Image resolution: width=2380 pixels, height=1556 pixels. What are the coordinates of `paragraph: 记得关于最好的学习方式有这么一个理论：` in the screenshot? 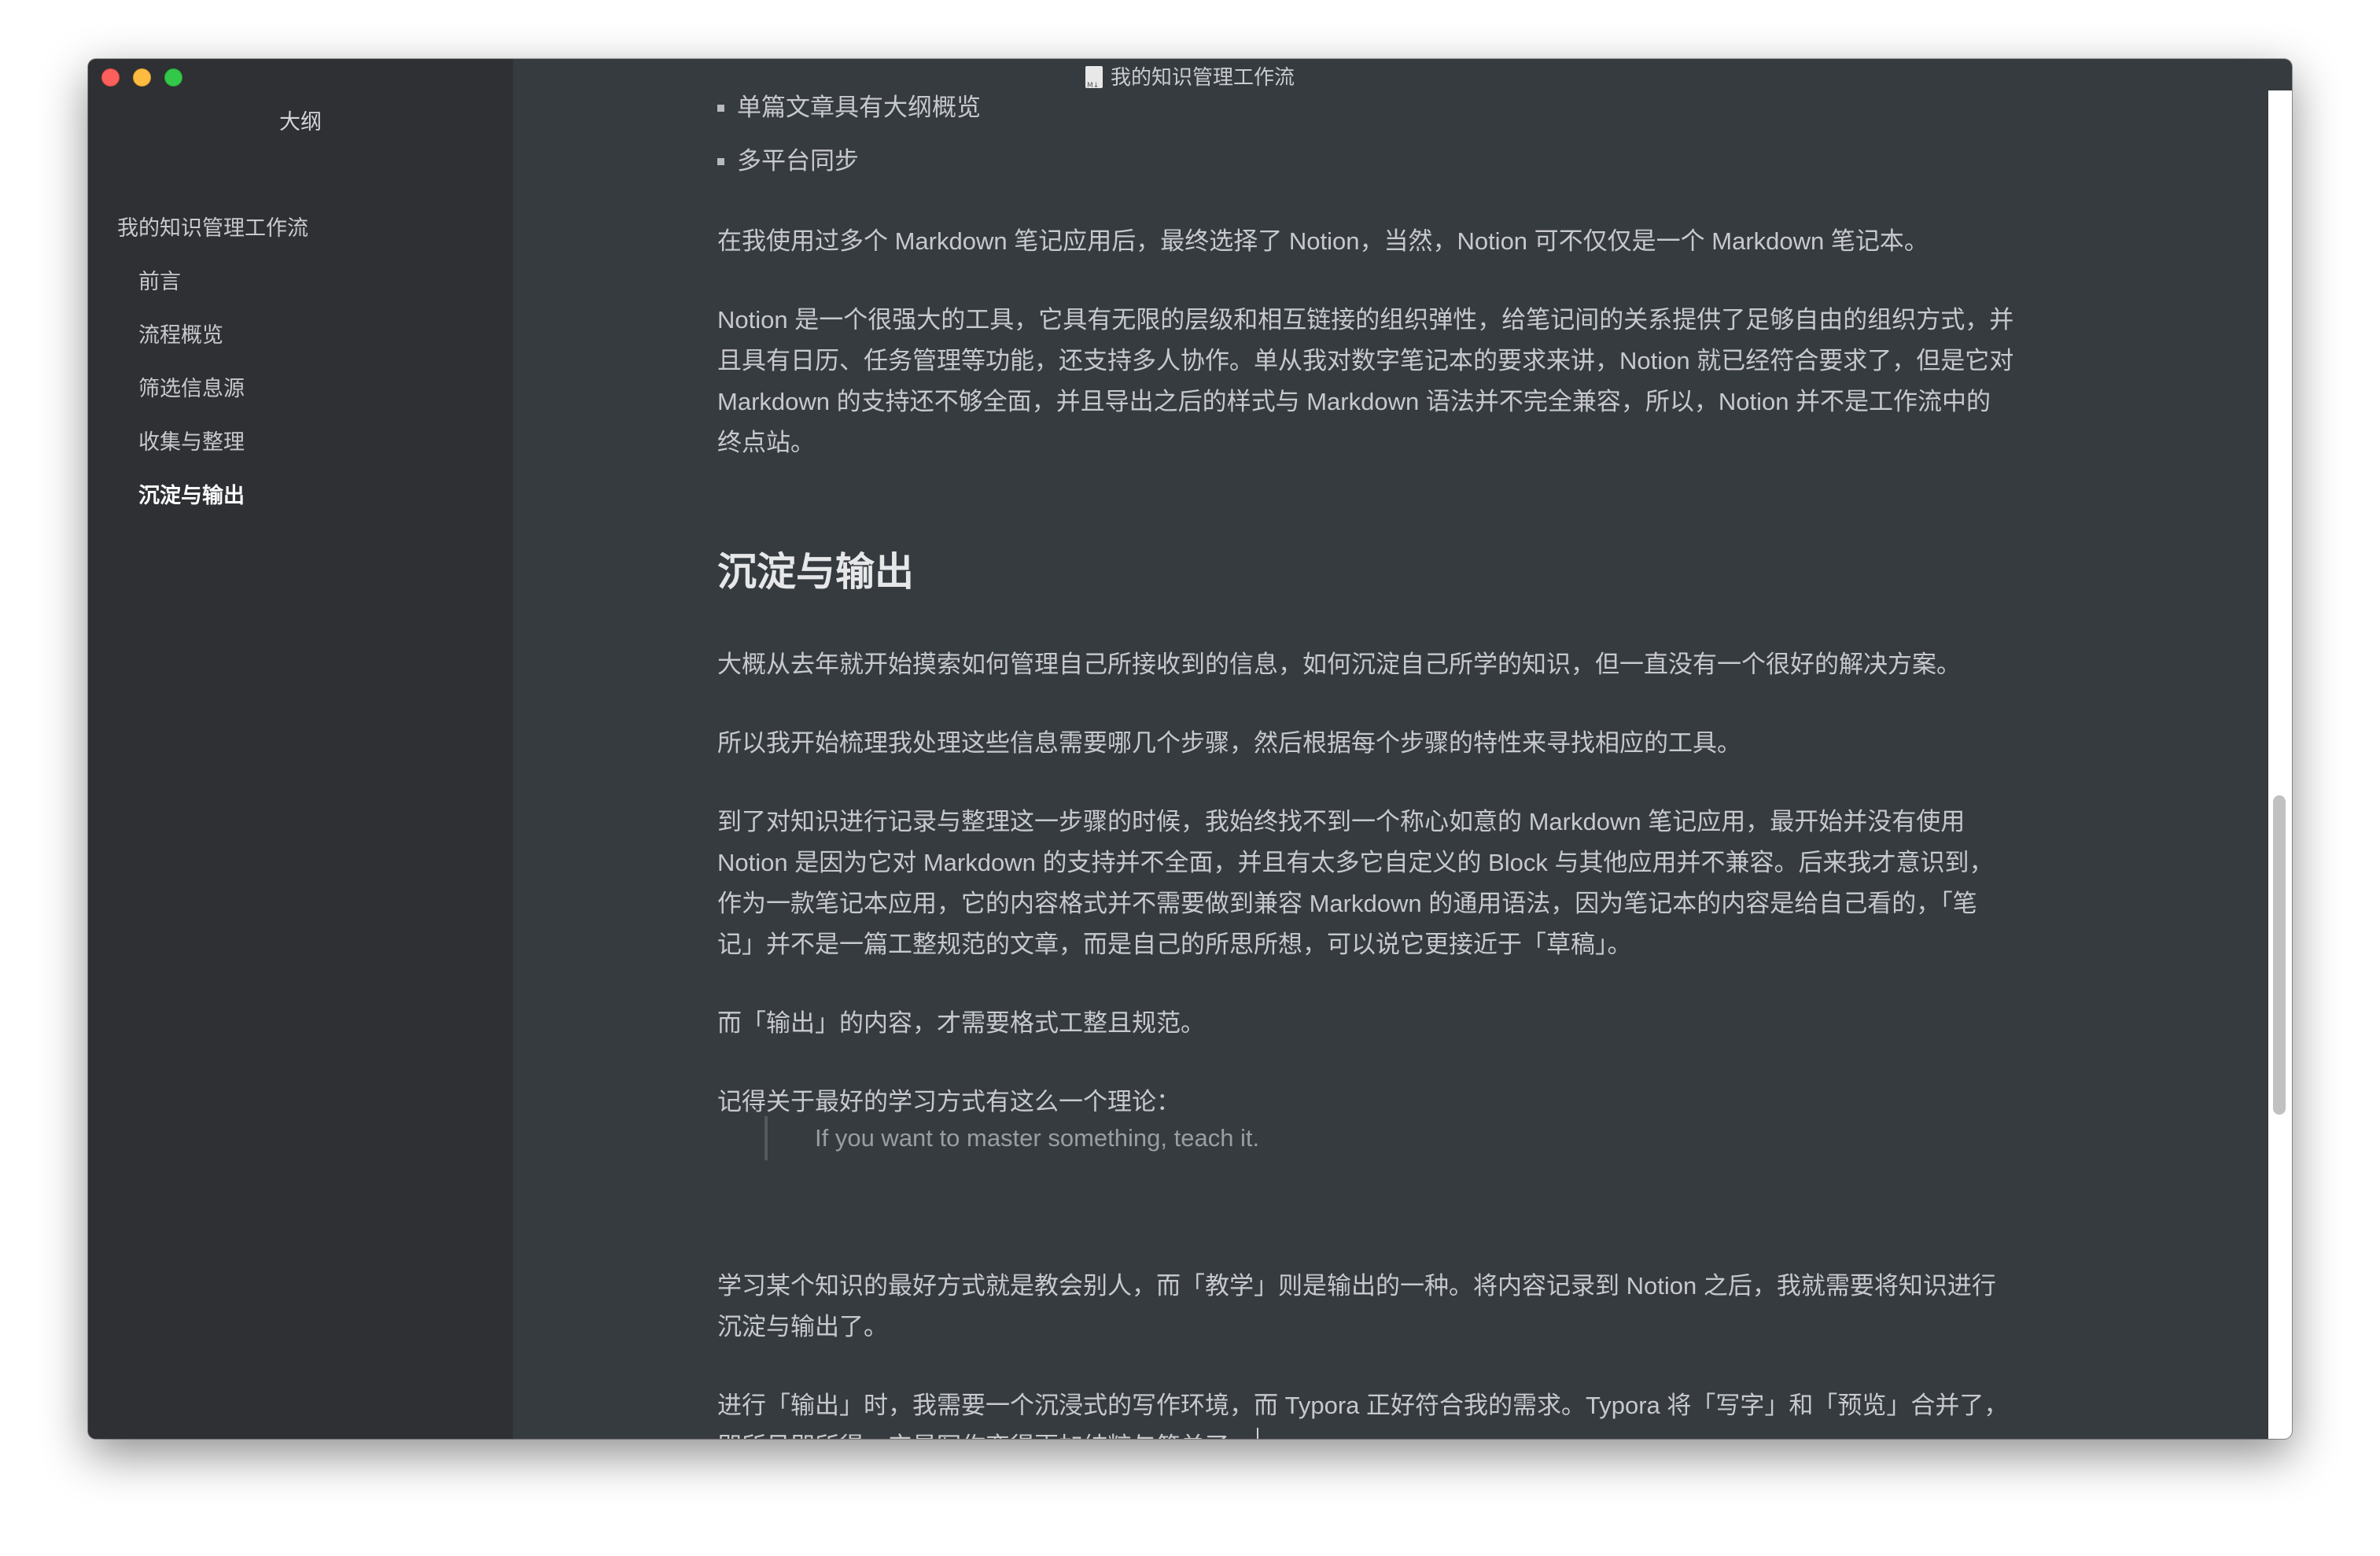 It's located at (1448, 1102).